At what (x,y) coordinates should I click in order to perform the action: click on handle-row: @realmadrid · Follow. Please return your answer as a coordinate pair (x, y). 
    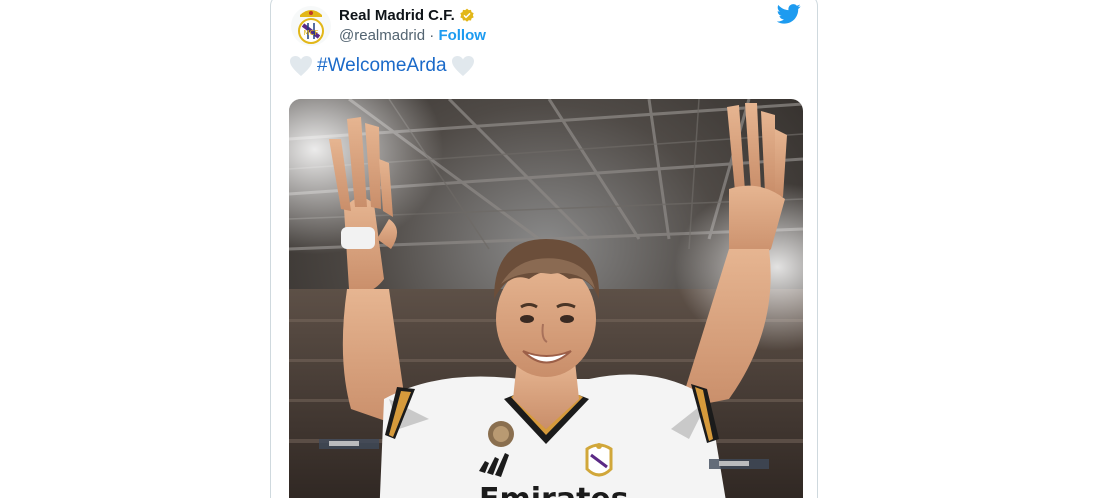
    Looking at the image, I should click on (412, 36).